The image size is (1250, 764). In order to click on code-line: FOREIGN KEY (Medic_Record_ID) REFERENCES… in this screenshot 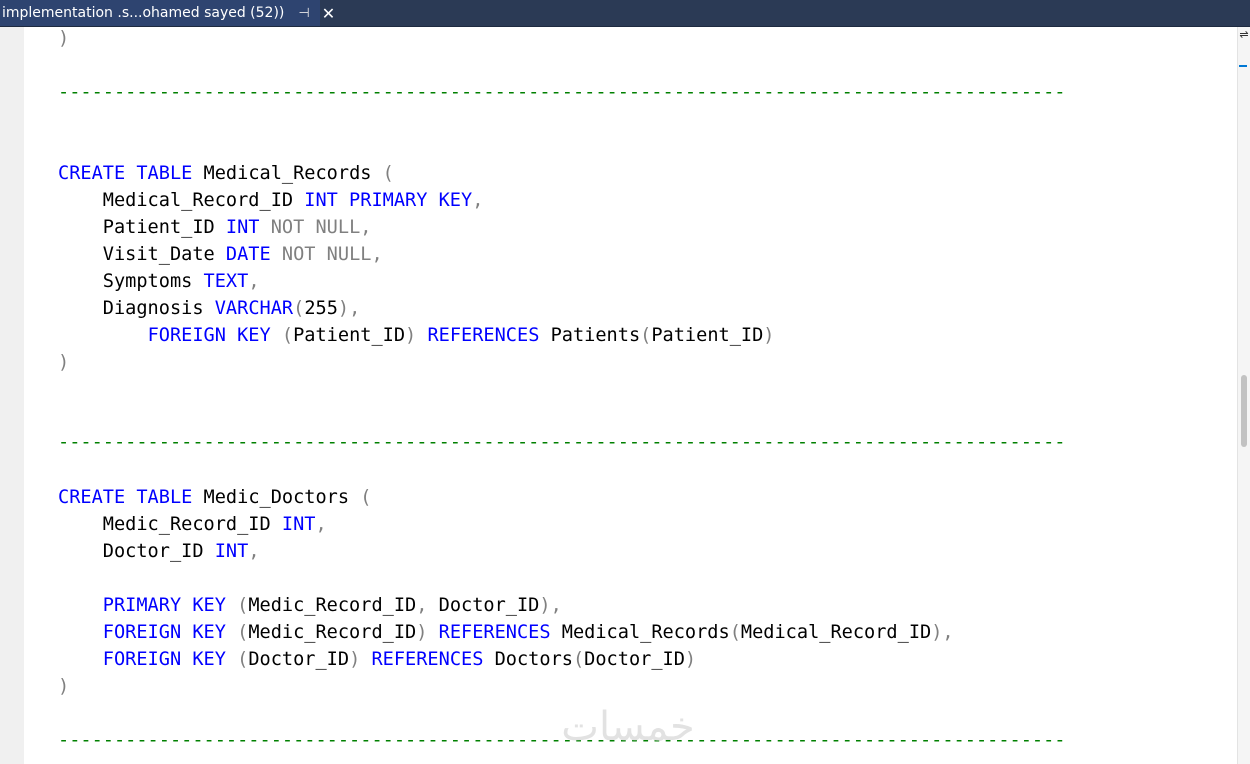, I will do `click(528, 632)`.